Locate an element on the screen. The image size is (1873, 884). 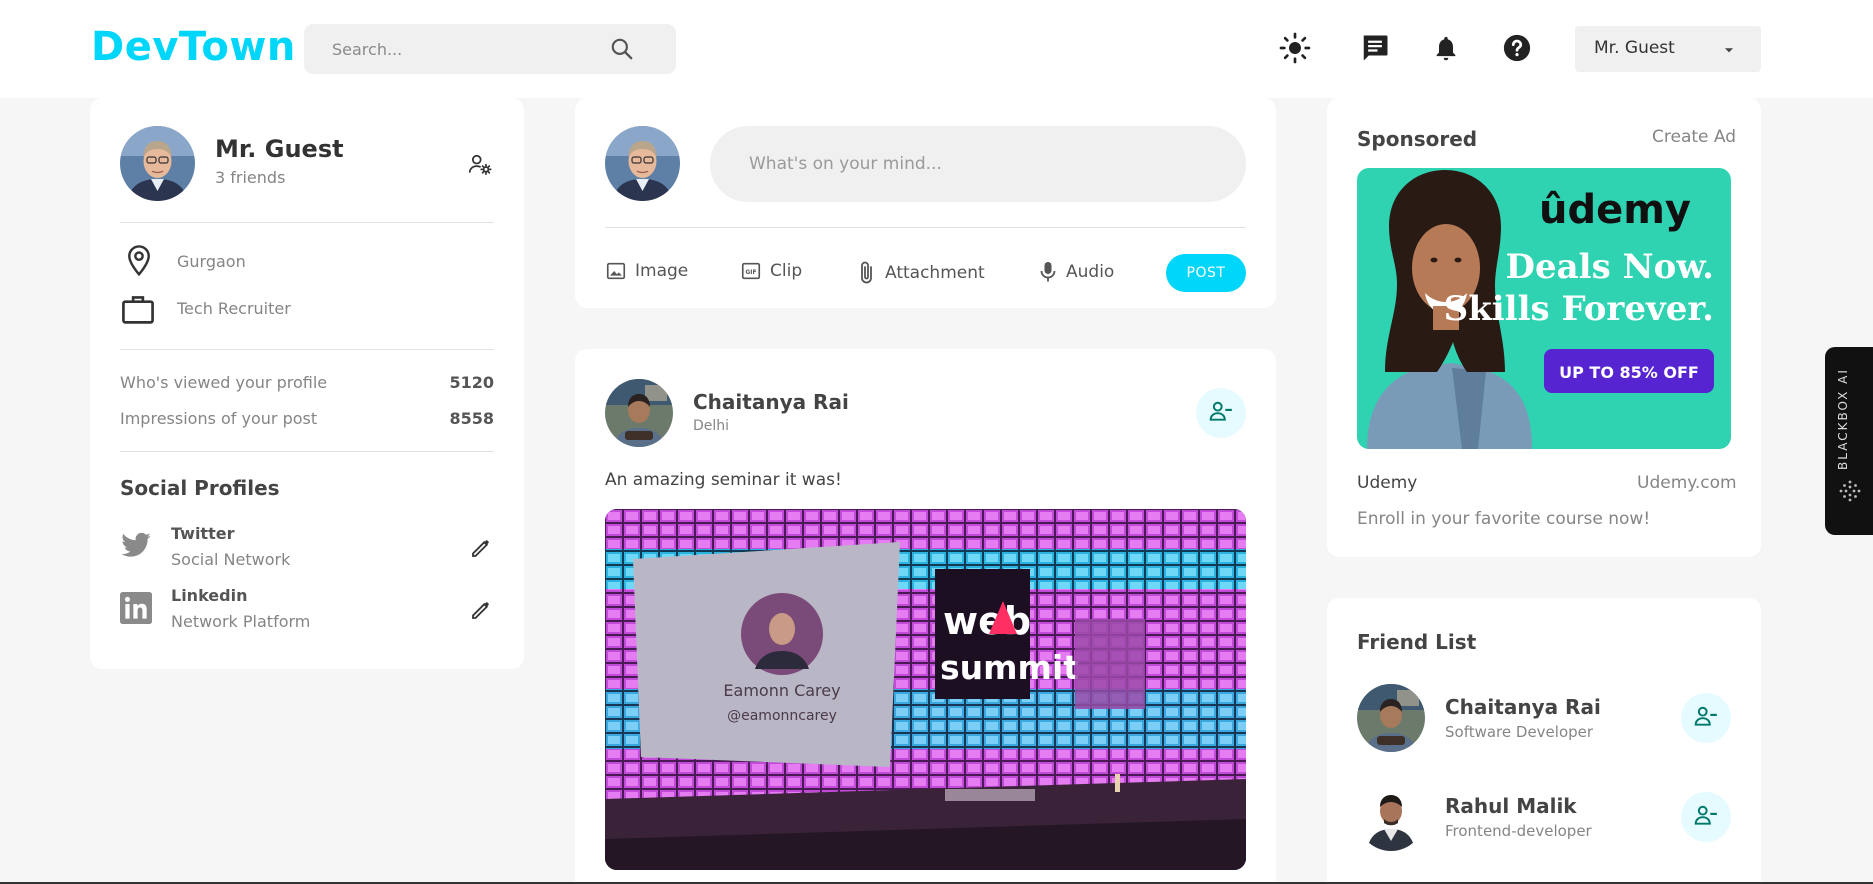
image-brand-line2: summit is located at coordinates (1009, 667).